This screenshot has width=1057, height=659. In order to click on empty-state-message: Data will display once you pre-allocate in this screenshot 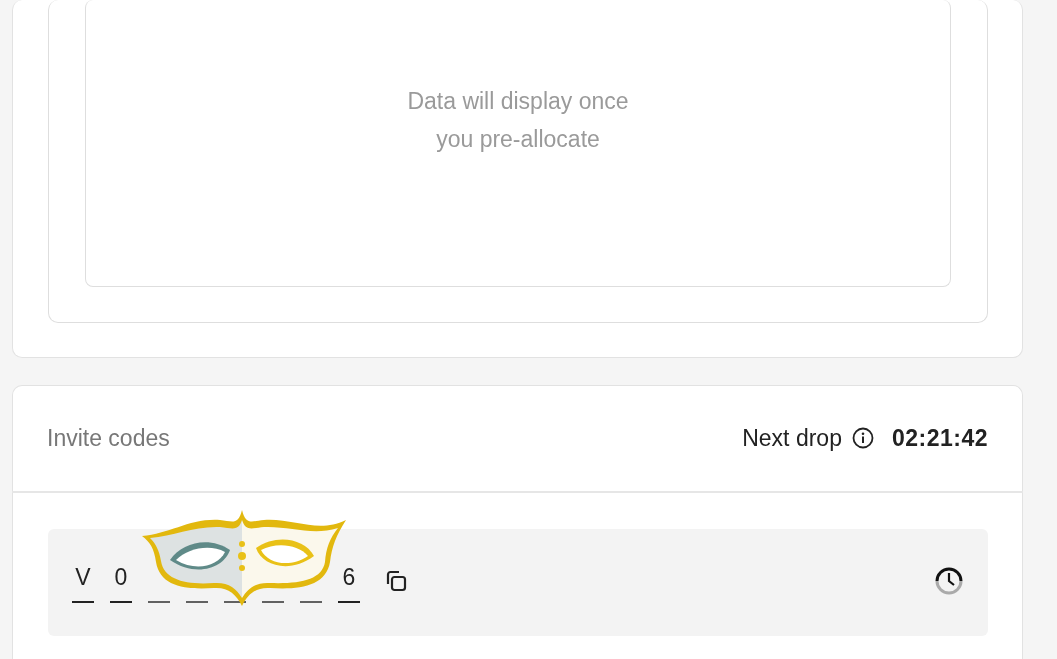, I will do `click(518, 120)`.